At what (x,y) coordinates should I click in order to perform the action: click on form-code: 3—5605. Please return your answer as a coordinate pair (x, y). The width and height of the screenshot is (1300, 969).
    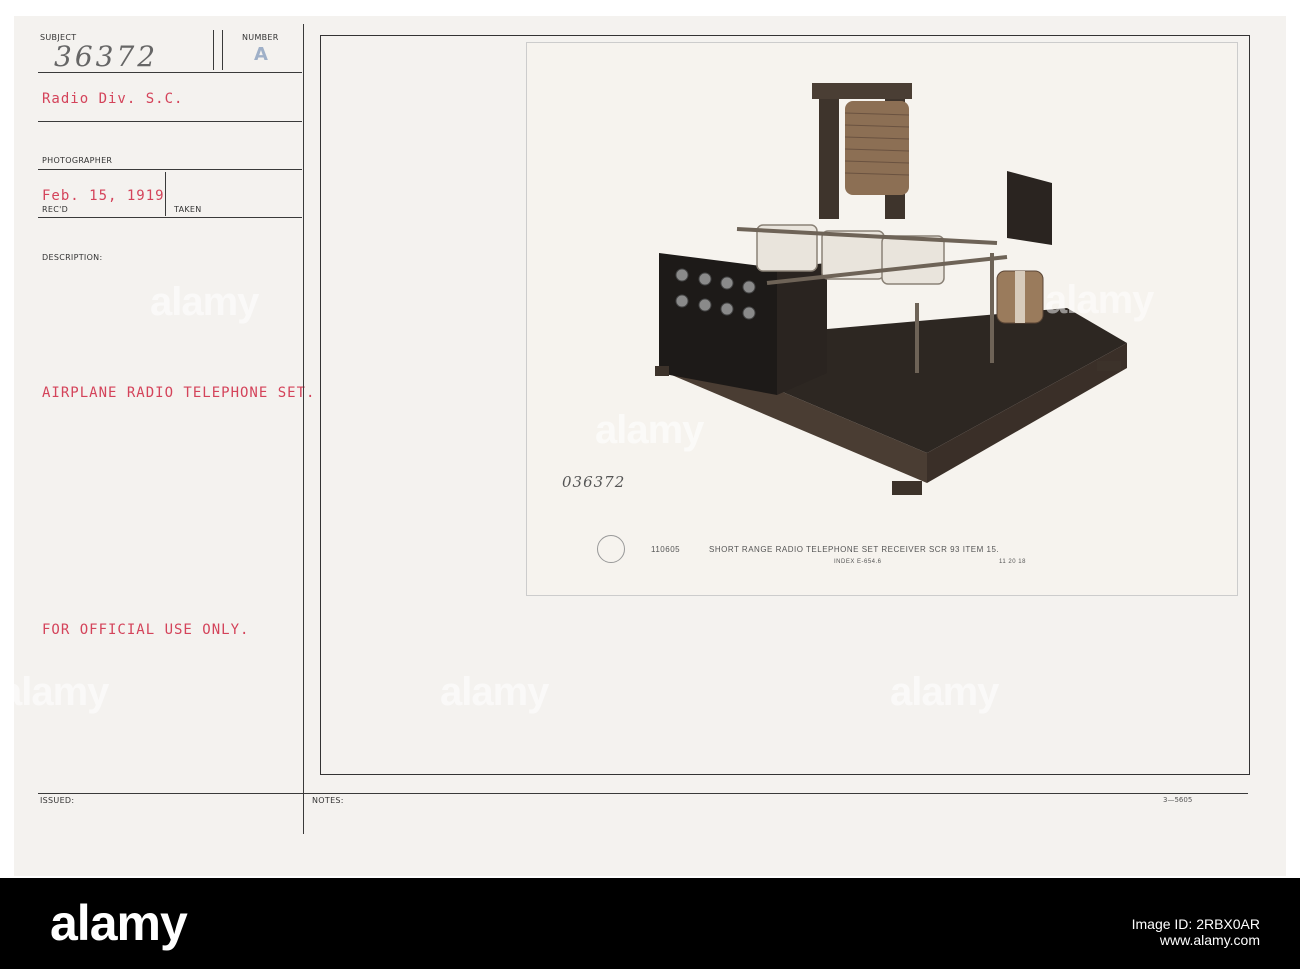
    Looking at the image, I should click on (1178, 800).